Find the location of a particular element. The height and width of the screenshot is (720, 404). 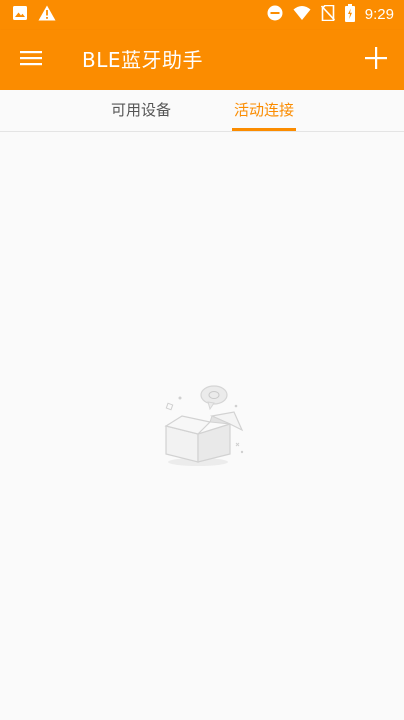

plus-icon is located at coordinates (376, 60).